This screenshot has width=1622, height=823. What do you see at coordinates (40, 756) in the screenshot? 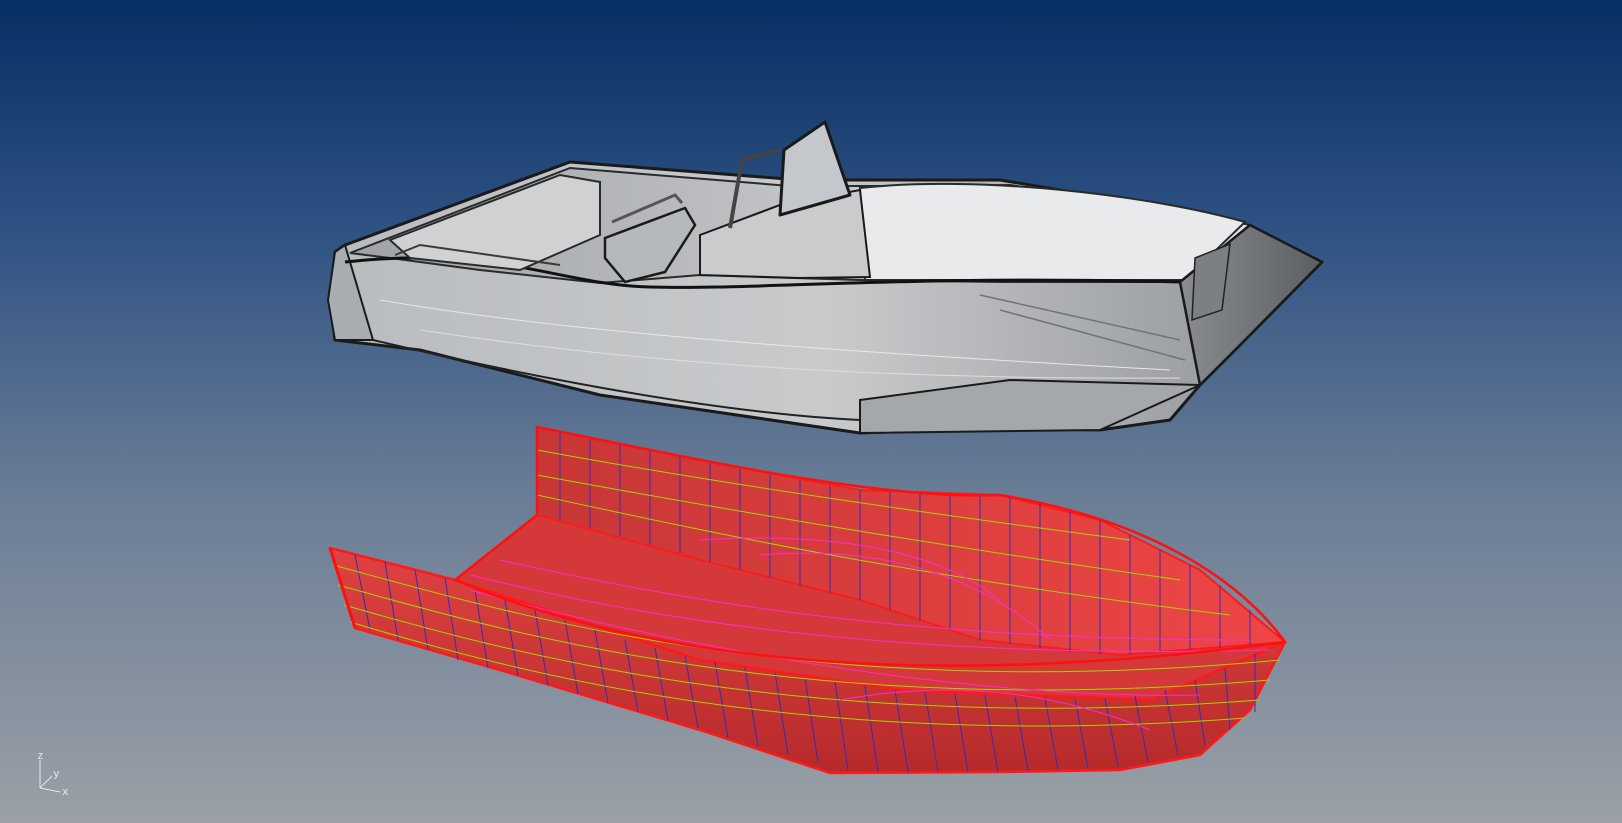
I see `axis-z-label: z` at bounding box center [40, 756].